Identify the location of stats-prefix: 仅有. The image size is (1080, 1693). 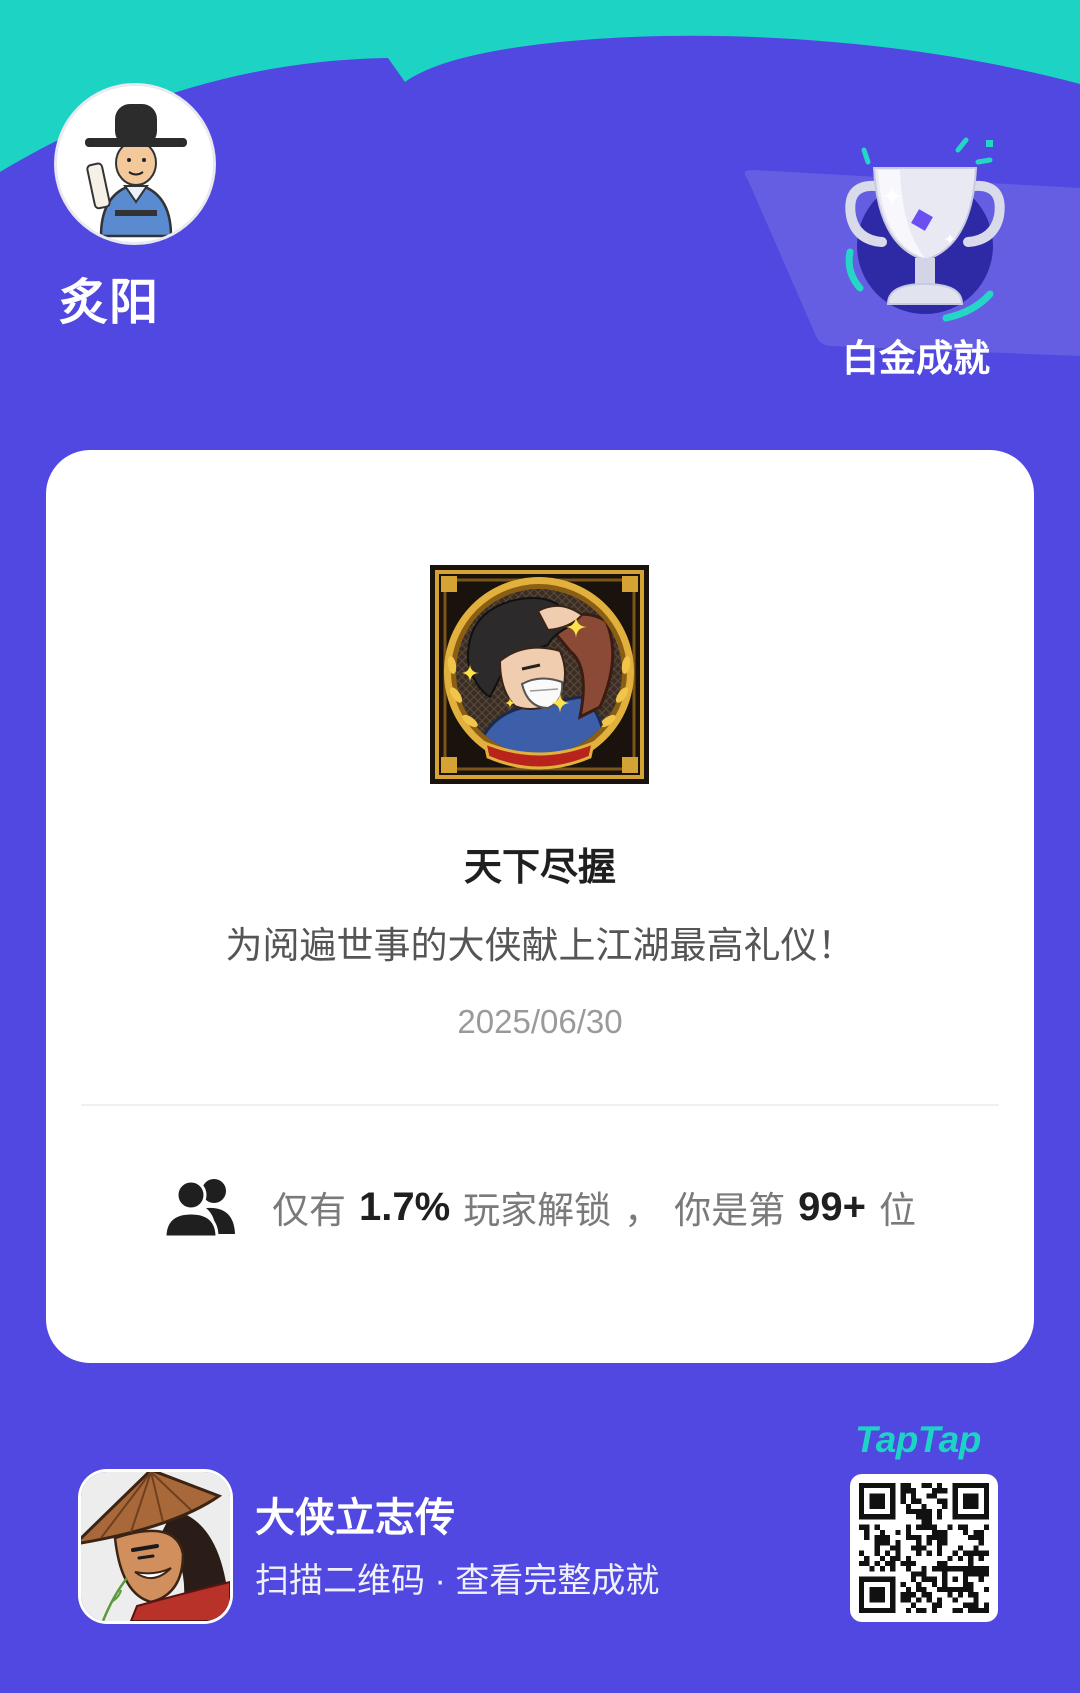
(308, 1210).